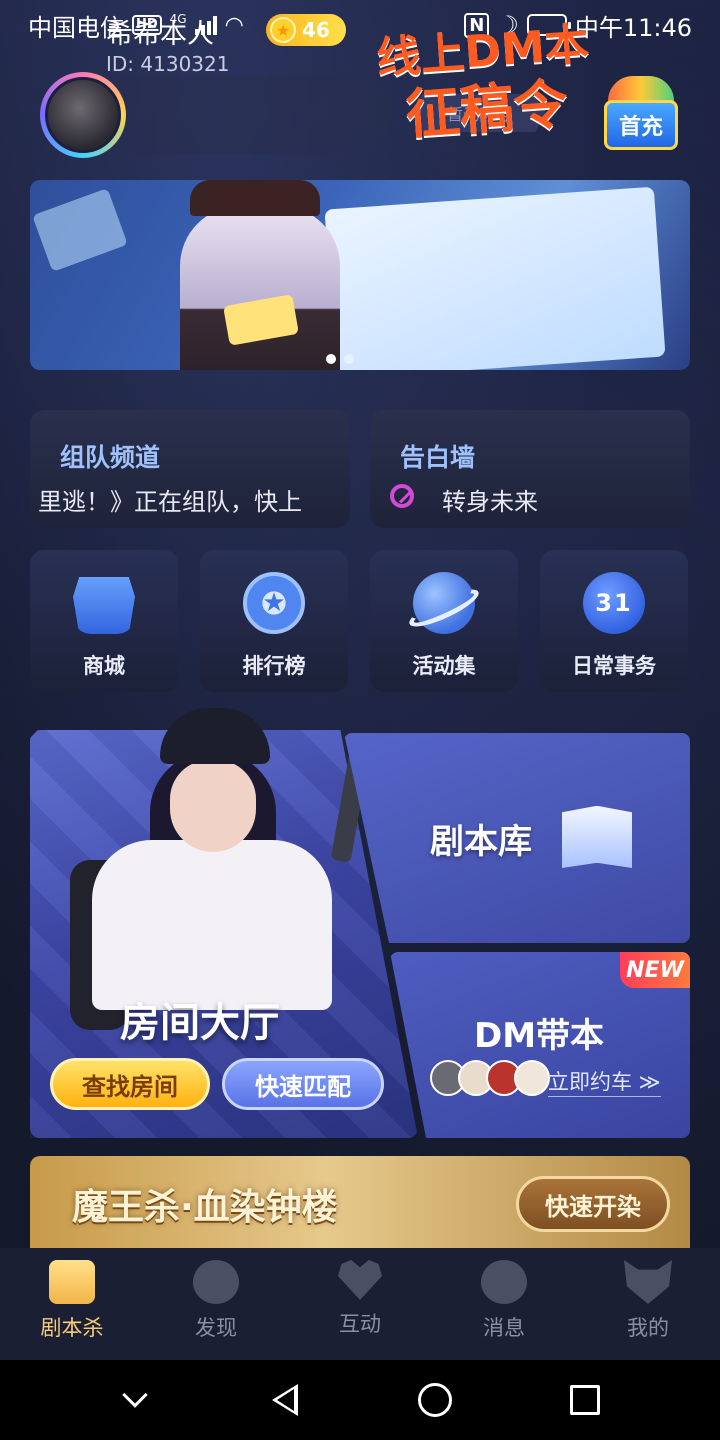  Describe the element at coordinates (130, 1084) in the screenshot. I see `find-room-button: 查找房间` at that location.